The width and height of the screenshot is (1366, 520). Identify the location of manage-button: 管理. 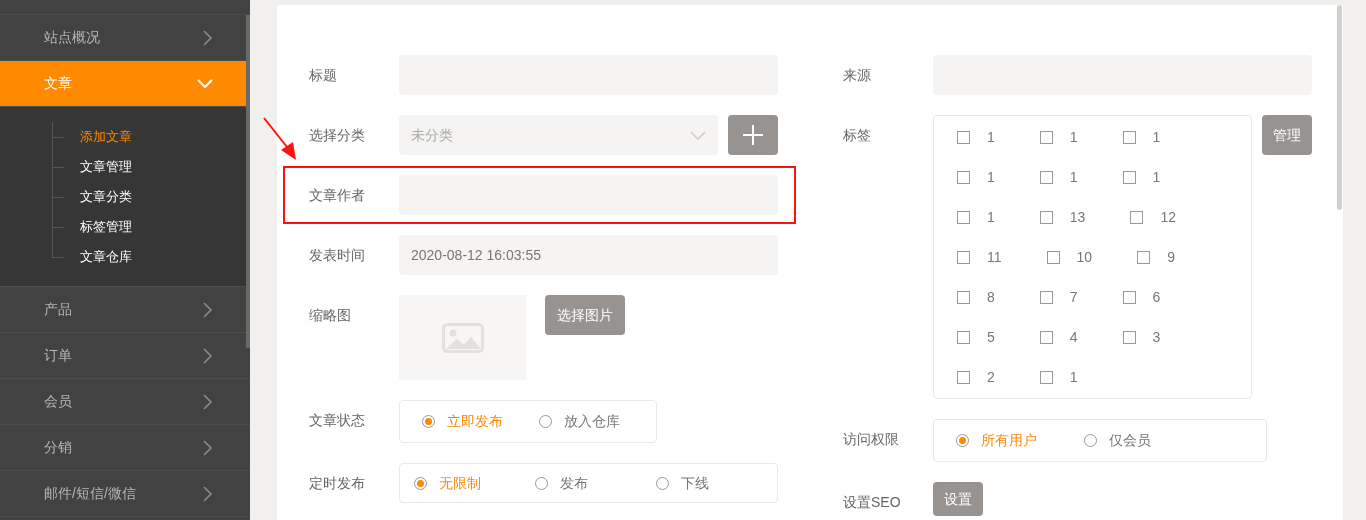
(1287, 135).